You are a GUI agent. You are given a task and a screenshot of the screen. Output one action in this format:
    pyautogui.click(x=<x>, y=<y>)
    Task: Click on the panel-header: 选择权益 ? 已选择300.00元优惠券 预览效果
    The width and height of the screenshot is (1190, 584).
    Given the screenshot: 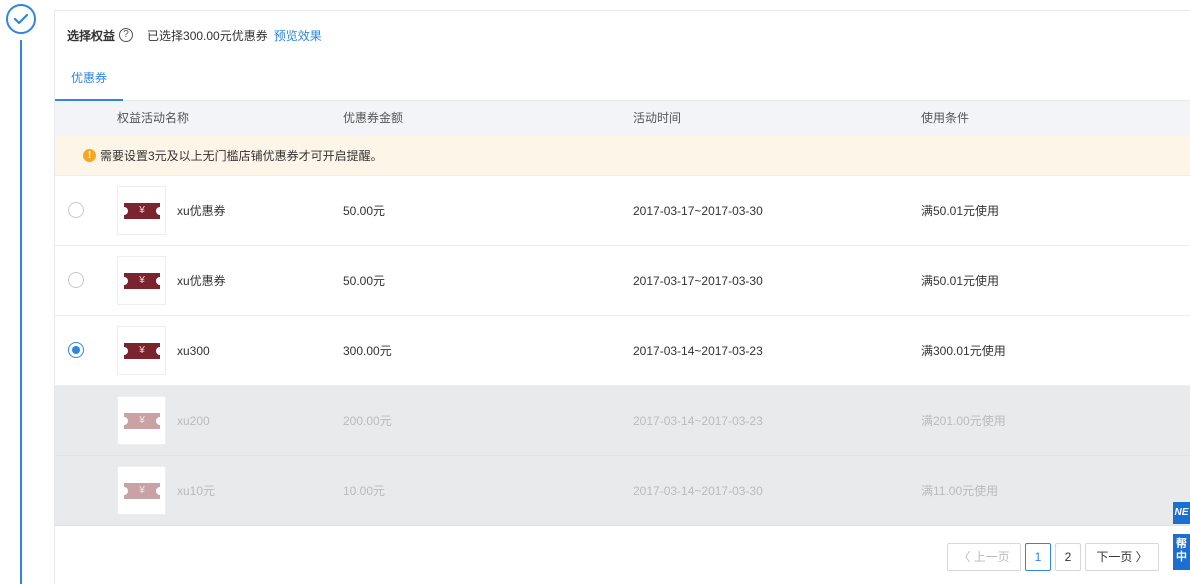 What is the action you would take?
    pyautogui.click(x=194, y=35)
    